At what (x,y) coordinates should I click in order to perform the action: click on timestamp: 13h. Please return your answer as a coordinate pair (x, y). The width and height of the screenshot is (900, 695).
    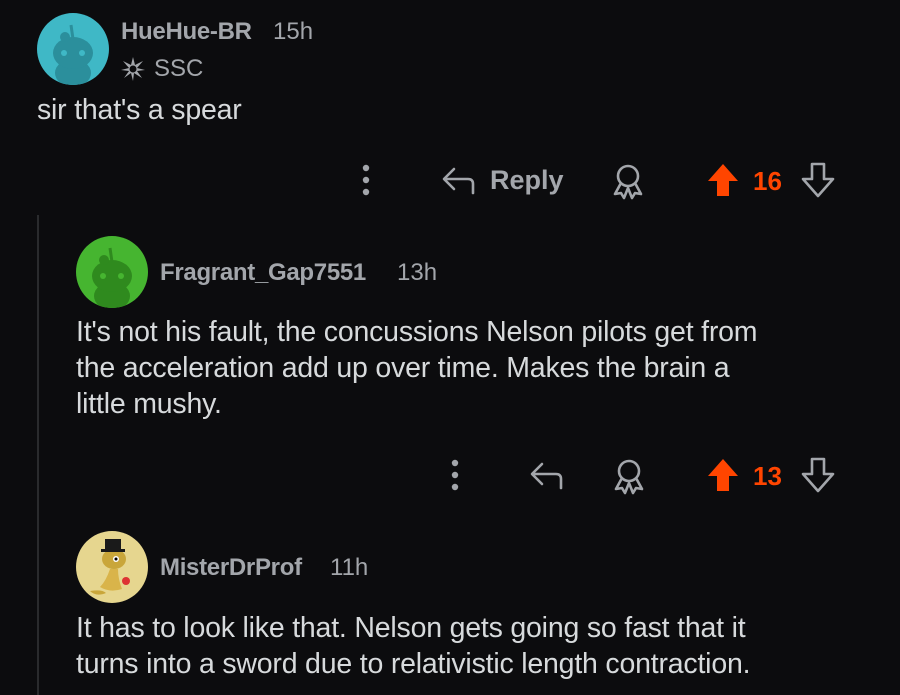
    Looking at the image, I should click on (417, 272).